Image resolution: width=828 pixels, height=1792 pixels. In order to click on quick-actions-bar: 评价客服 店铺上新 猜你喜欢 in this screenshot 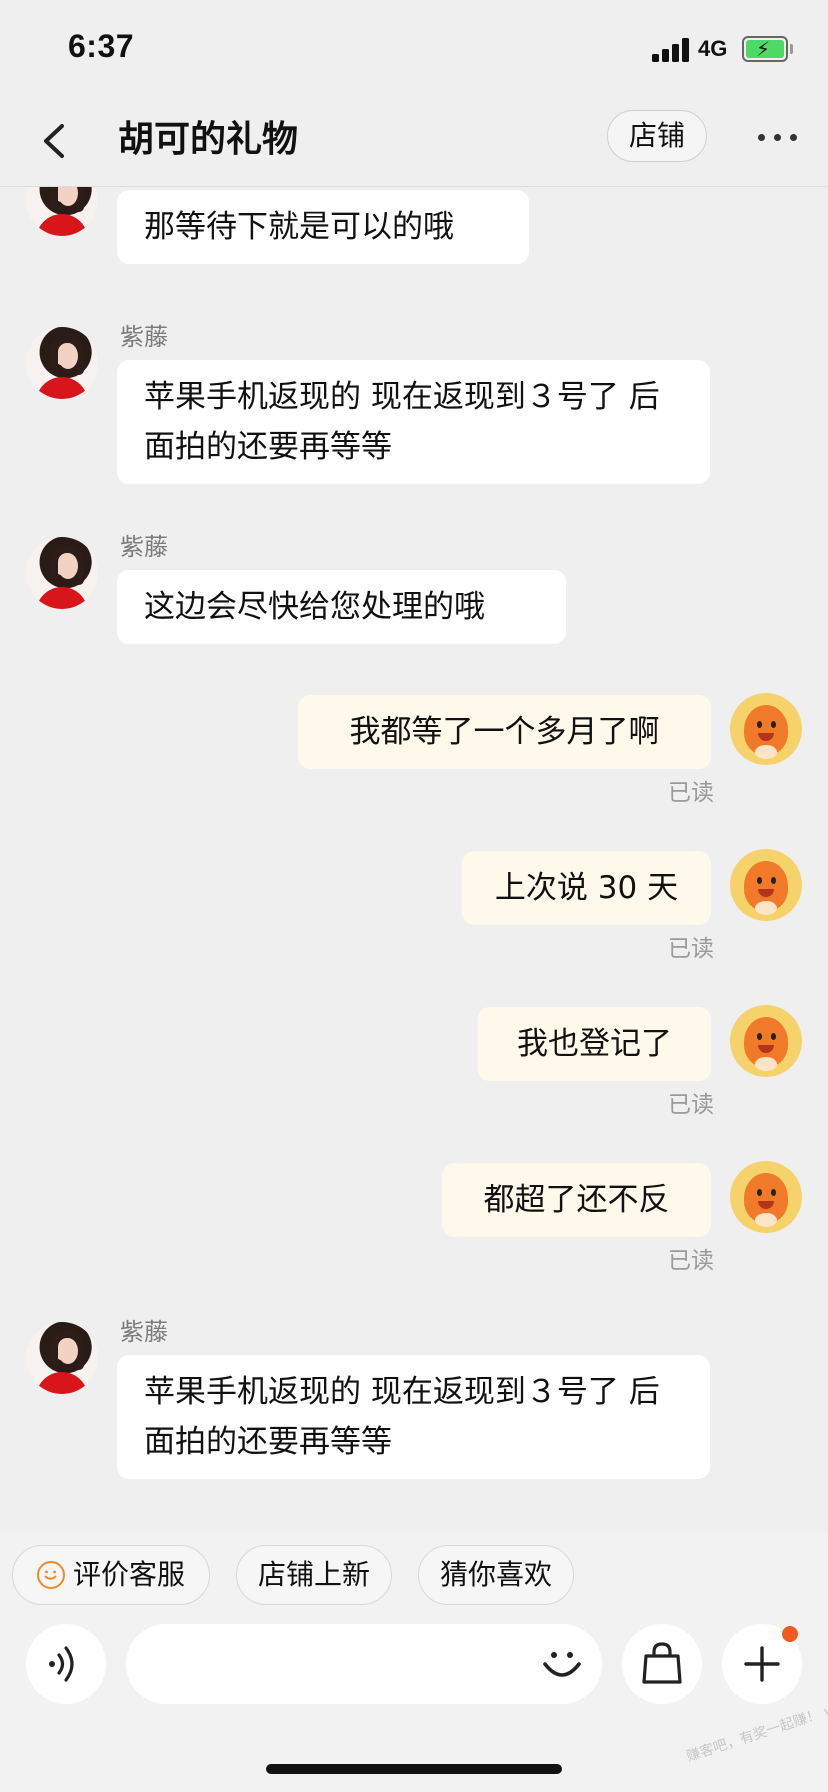, I will do `click(414, 1575)`.